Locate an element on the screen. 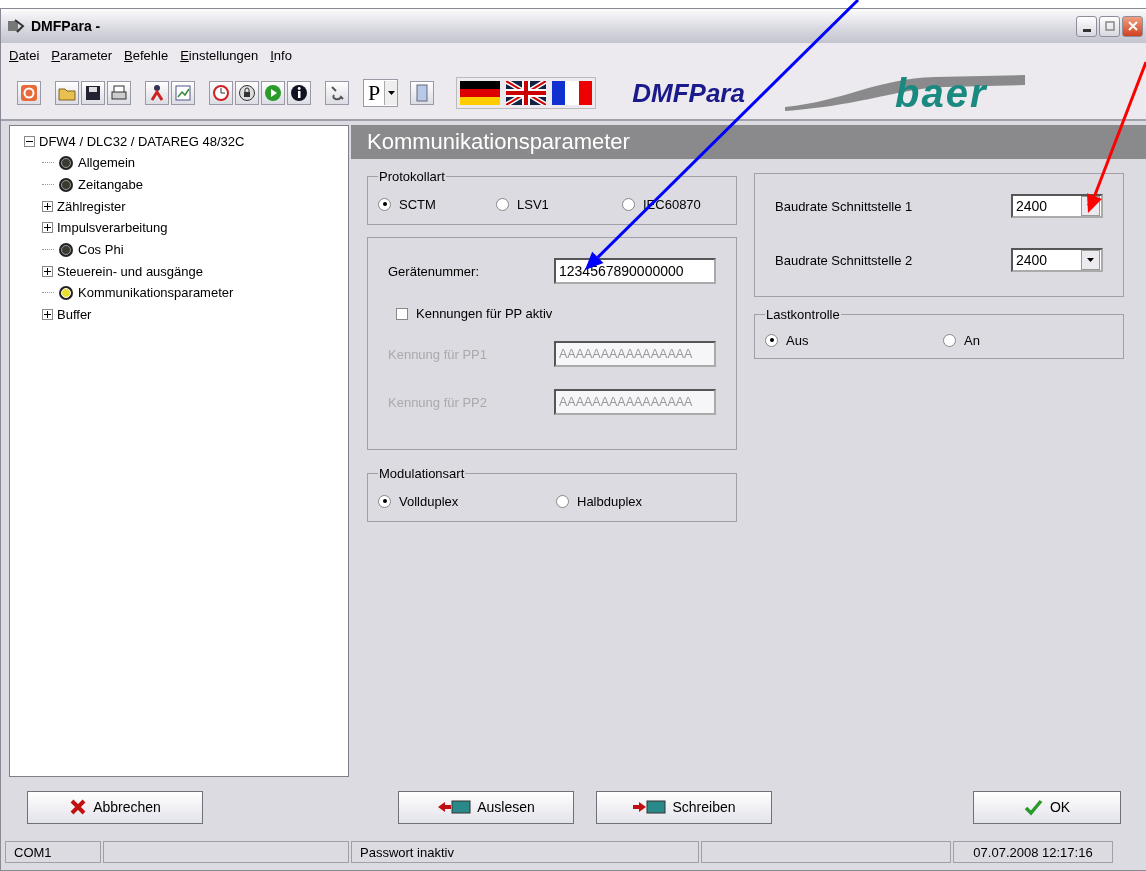  british-flag-icon is located at coordinates (526, 93).